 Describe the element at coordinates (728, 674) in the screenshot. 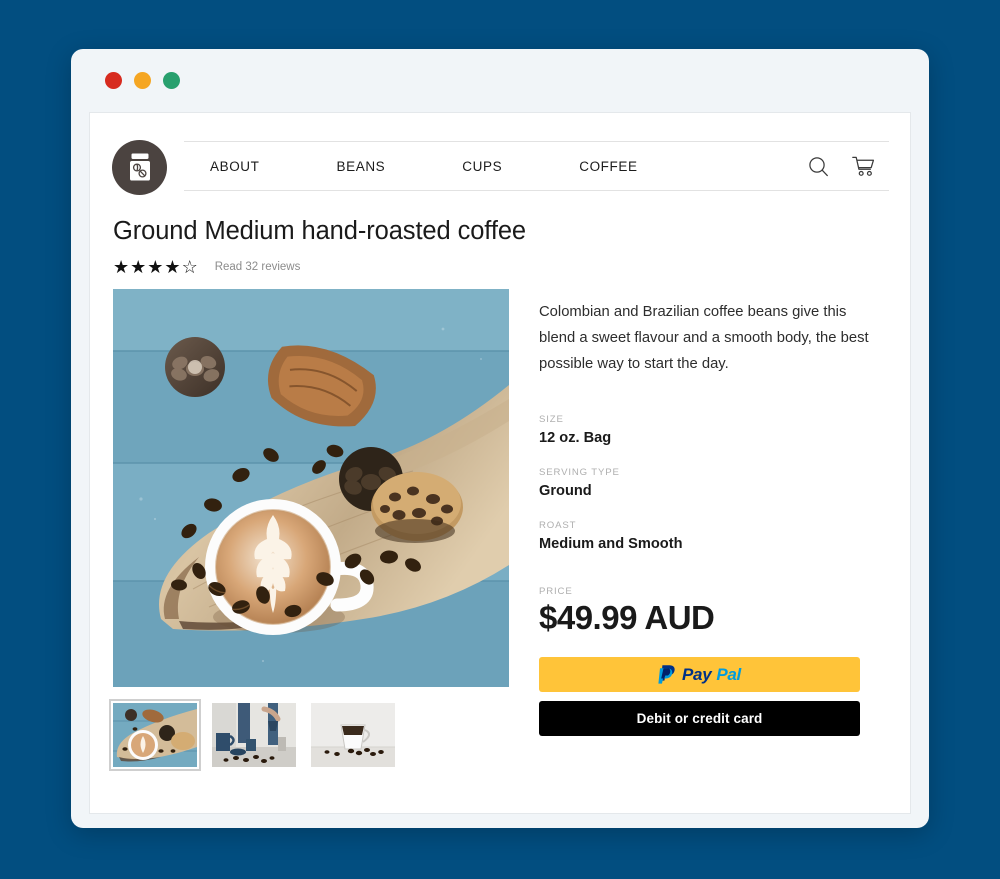

I see `paypal-pal-text: Pal` at that location.